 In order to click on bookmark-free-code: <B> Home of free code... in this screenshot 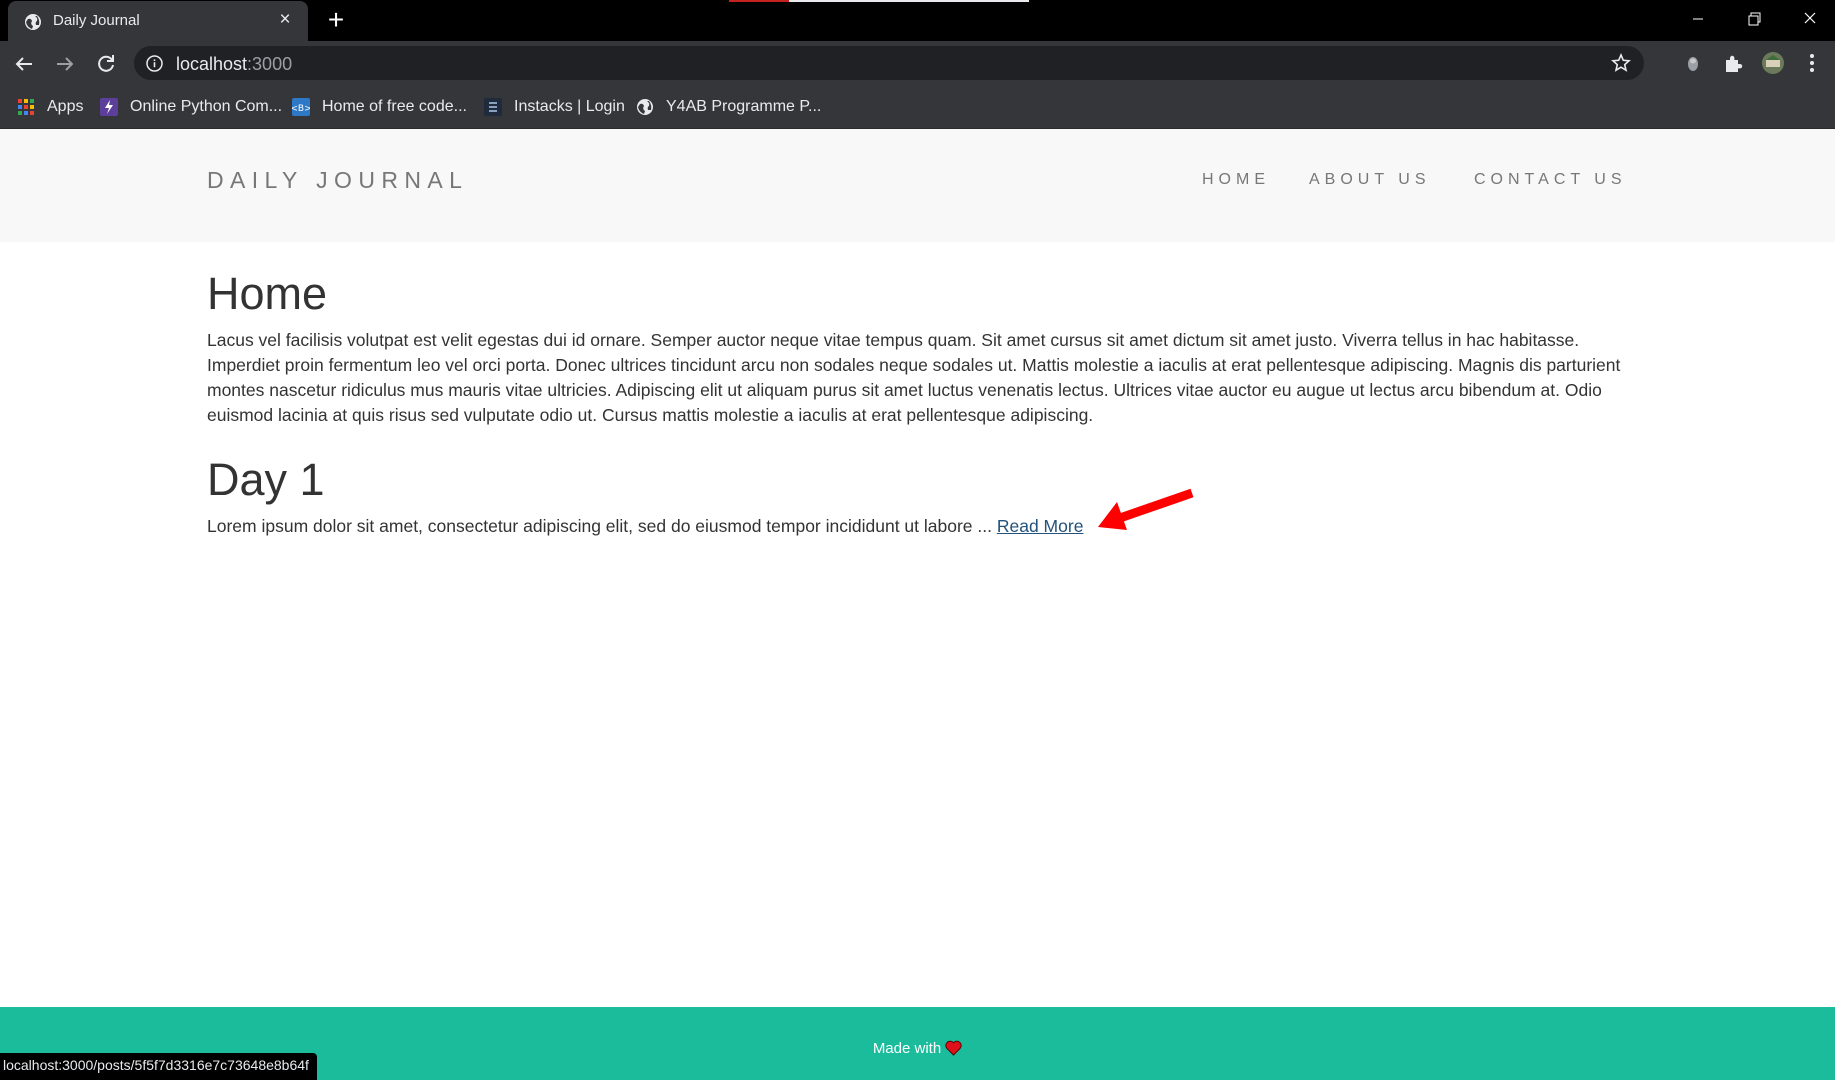, I will do `click(379, 107)`.